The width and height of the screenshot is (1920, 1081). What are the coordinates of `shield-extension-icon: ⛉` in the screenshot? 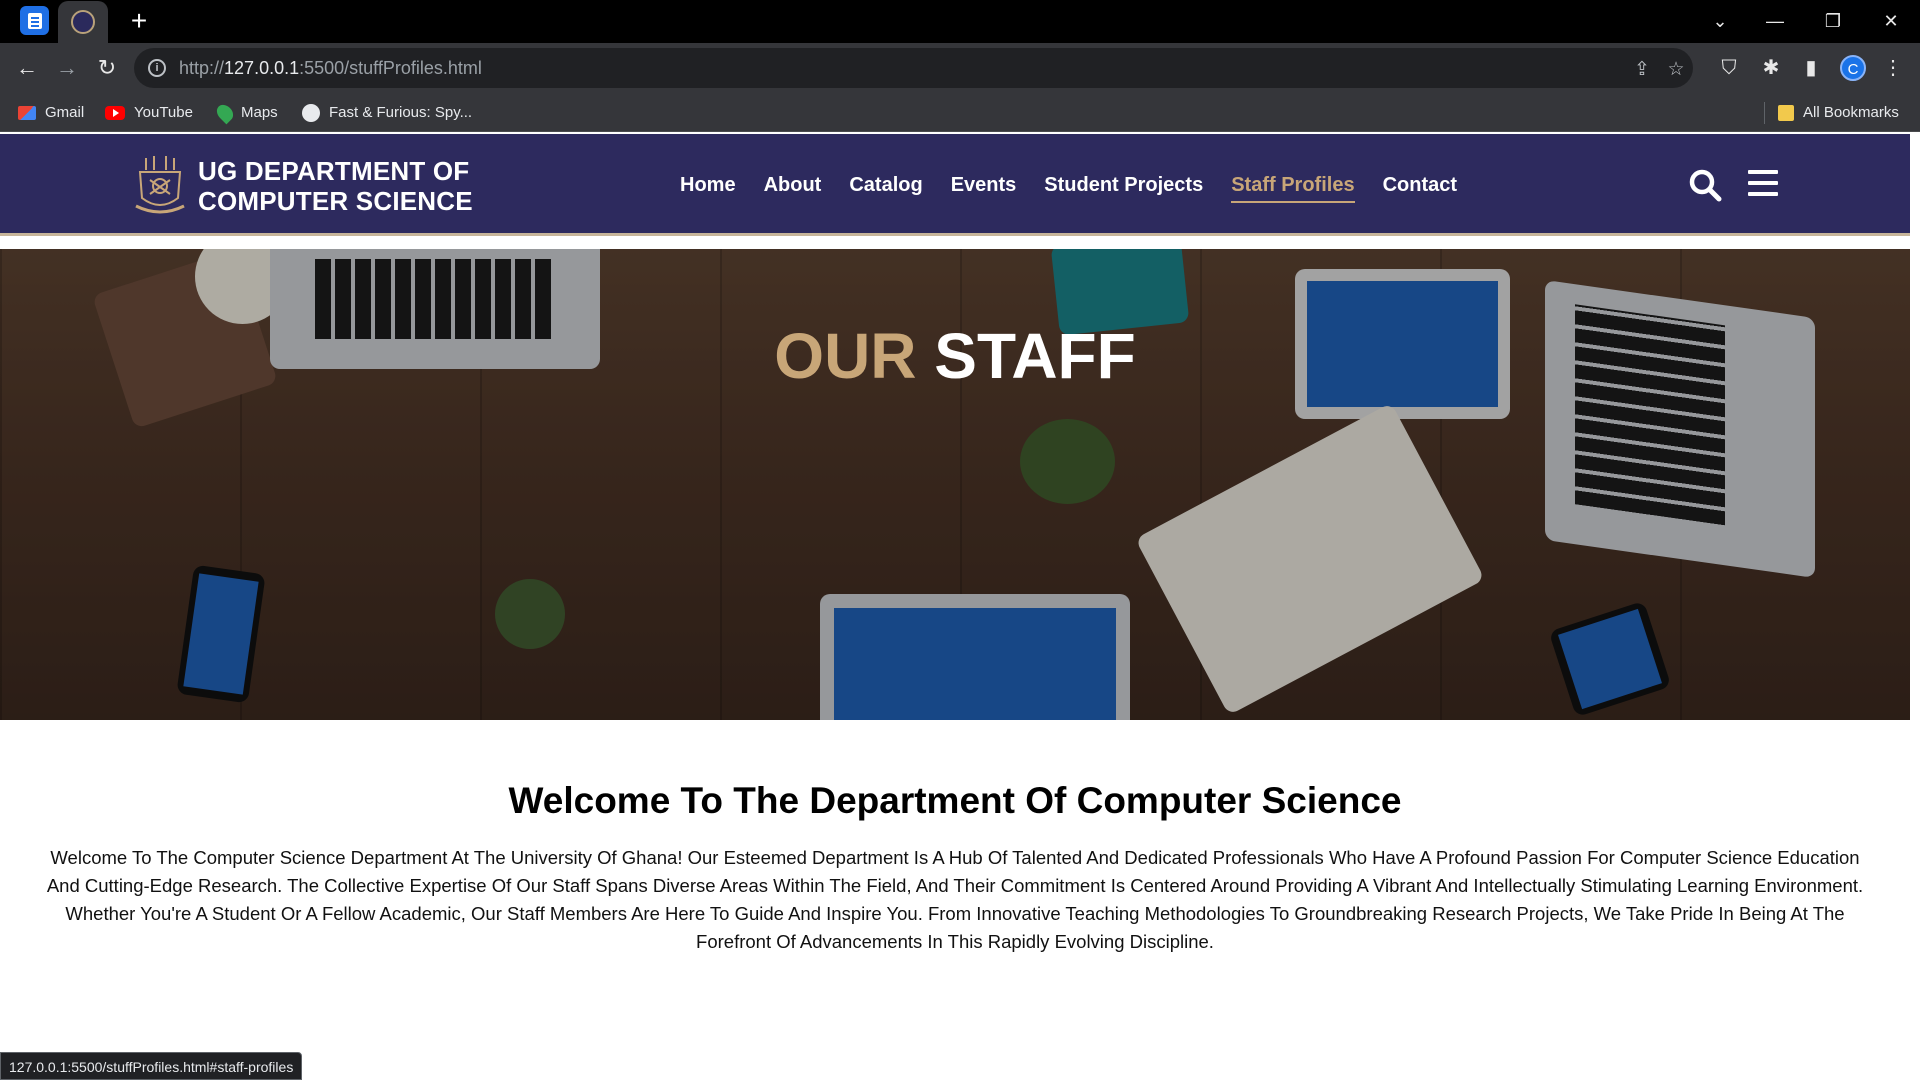 It's located at (1729, 68).